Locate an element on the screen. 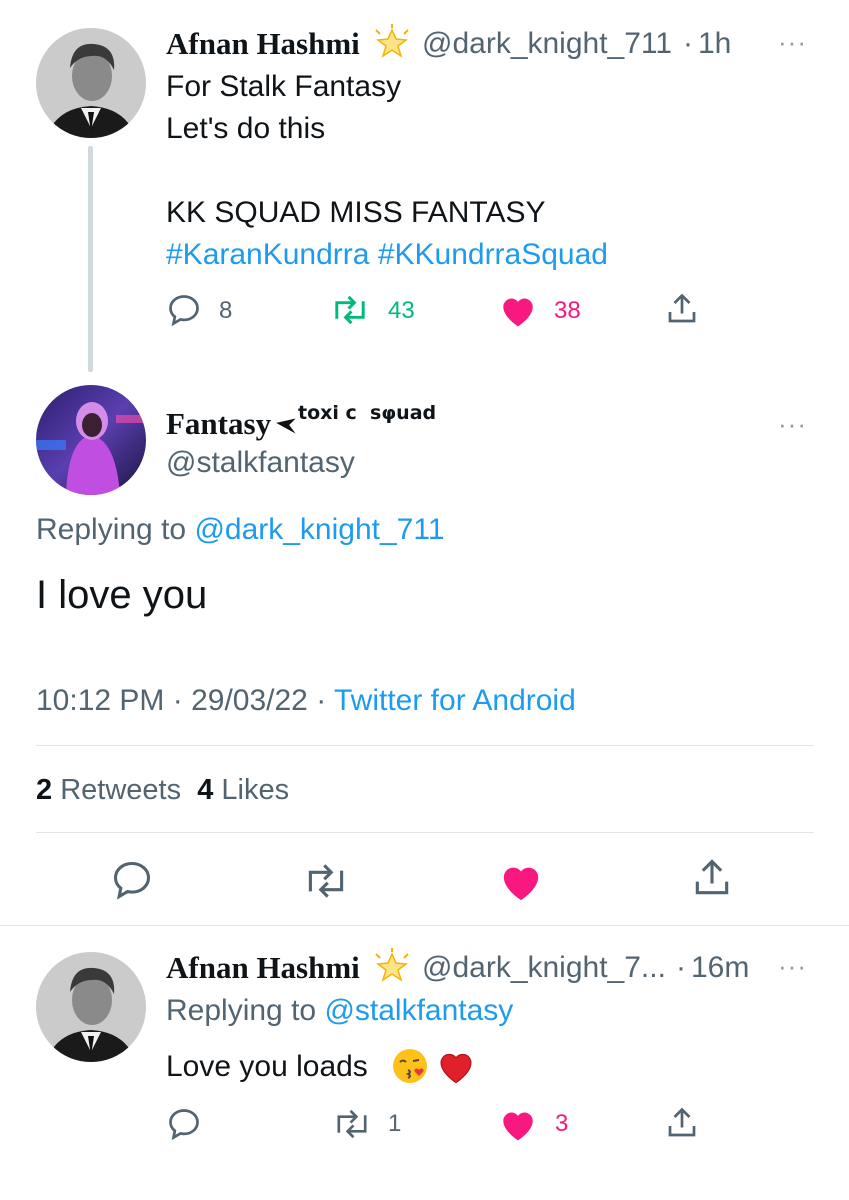 The width and height of the screenshot is (849, 1200). kissing-face-icon is located at coordinates (410, 1068).